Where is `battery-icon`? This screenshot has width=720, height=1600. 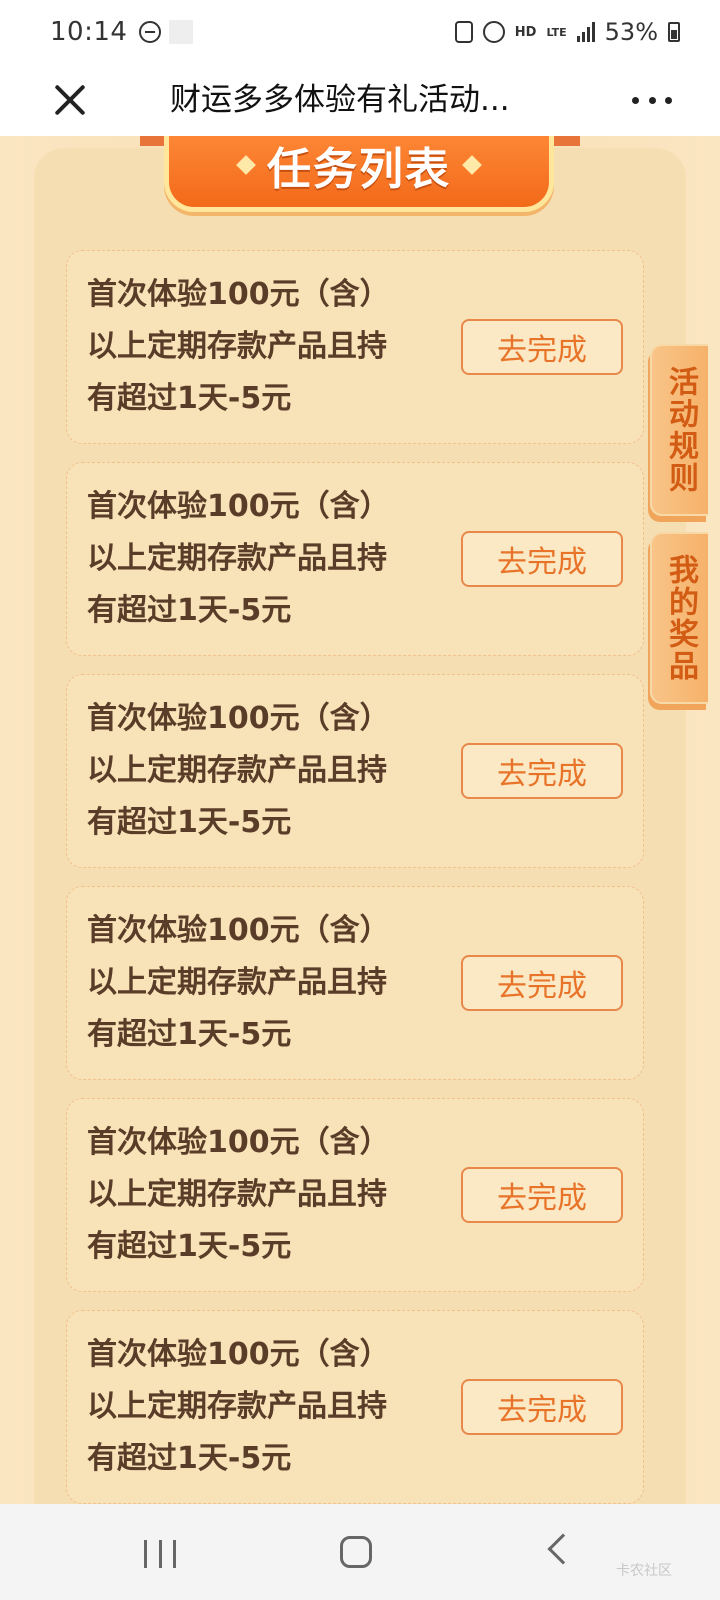 battery-icon is located at coordinates (674, 32).